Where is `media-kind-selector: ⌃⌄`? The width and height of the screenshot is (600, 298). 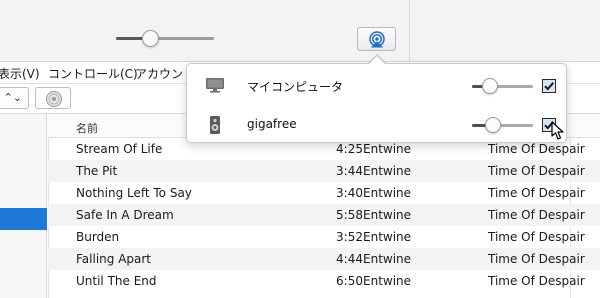
media-kind-selector: ⌃⌄ is located at coordinates (14, 98).